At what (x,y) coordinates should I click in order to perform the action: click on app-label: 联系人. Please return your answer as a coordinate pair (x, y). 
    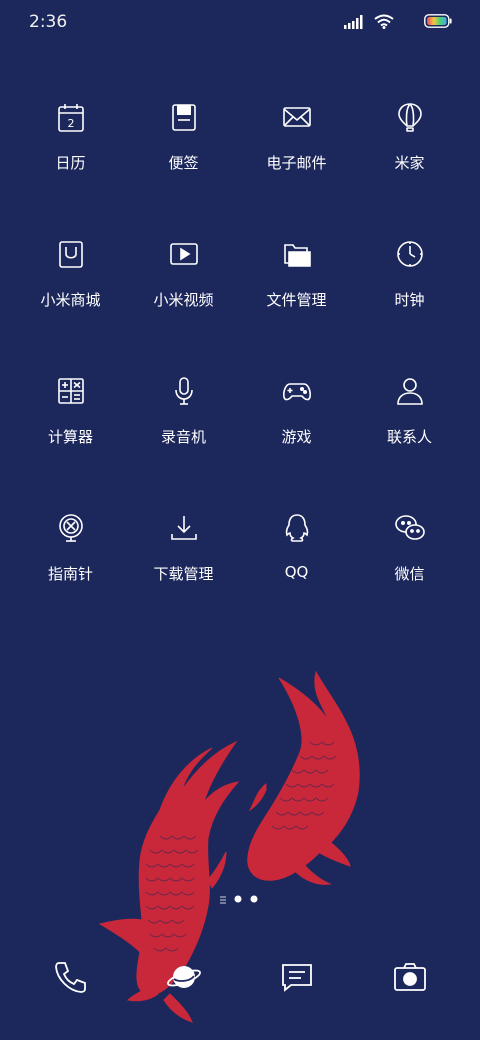
    Looking at the image, I should click on (409, 437).